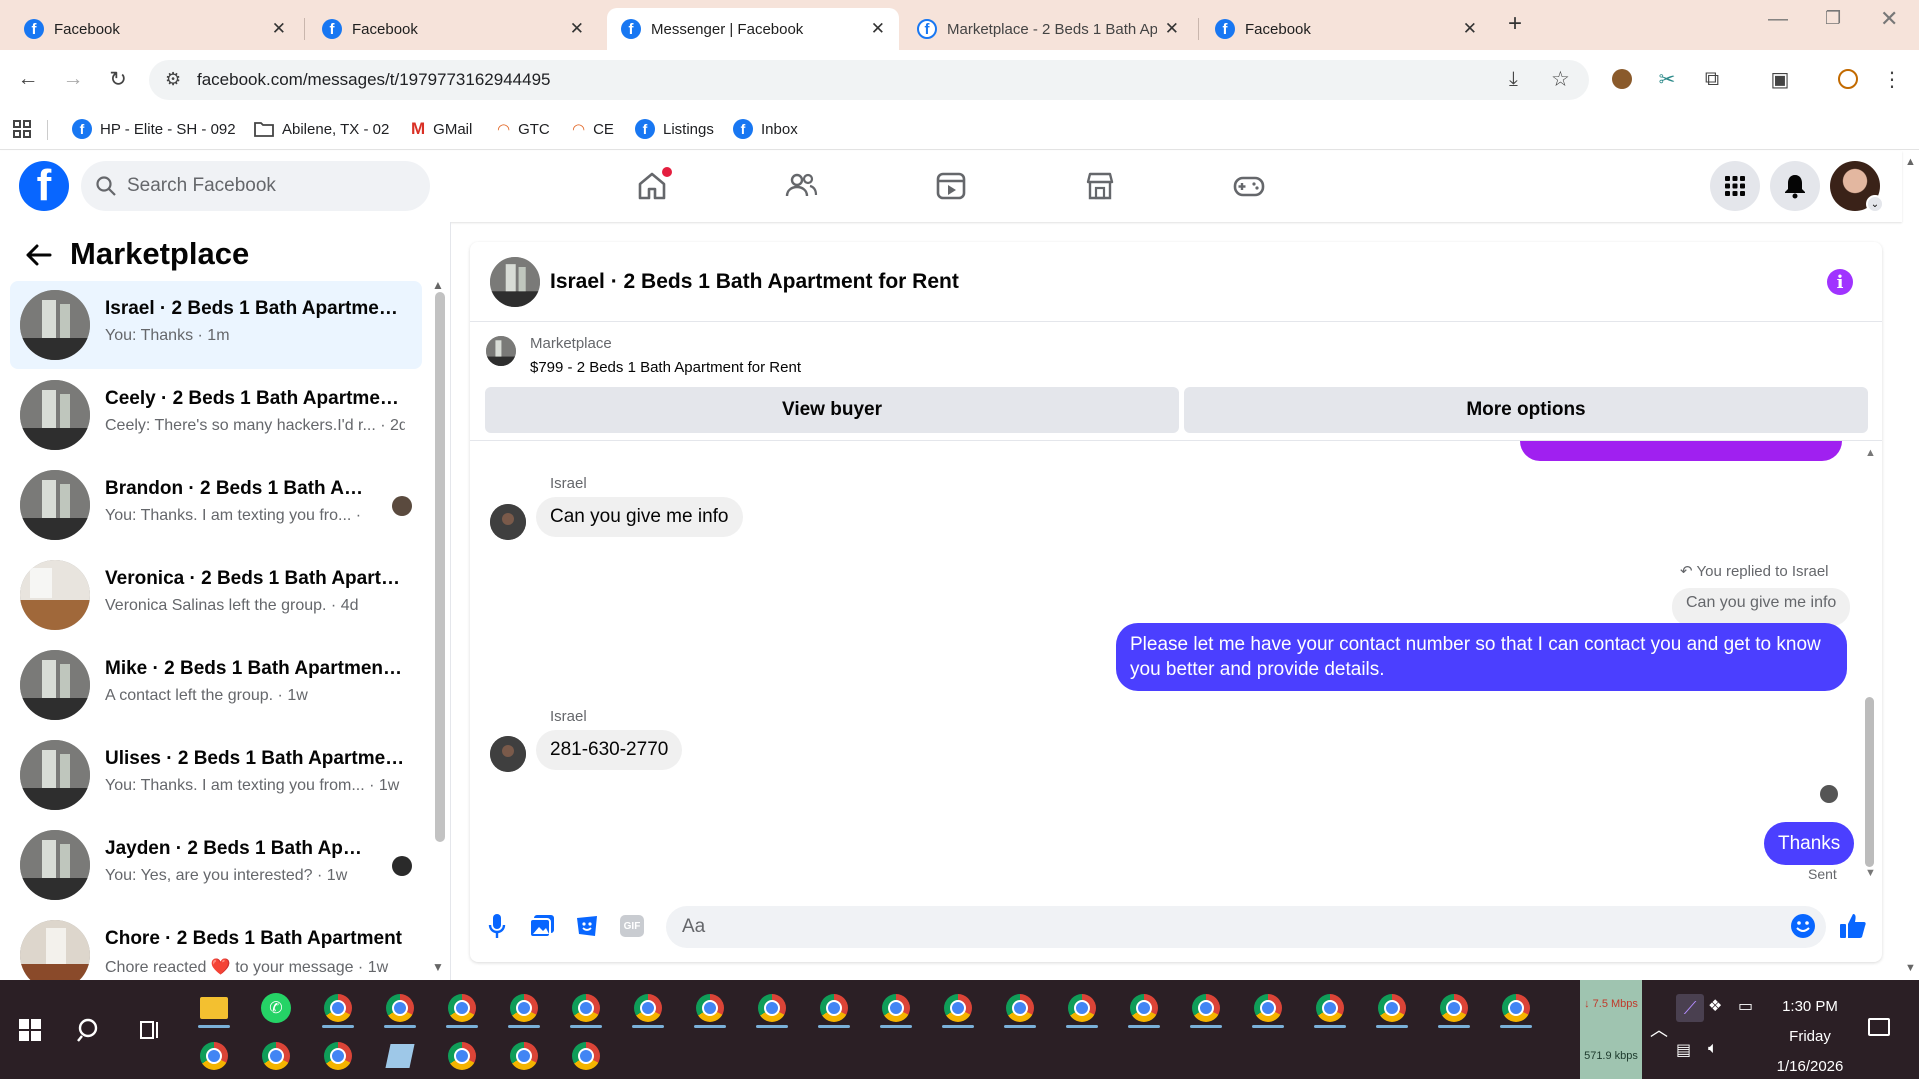 The image size is (1919, 1082). What do you see at coordinates (632, 926) in the screenshot?
I see `gif-icon: GIF` at bounding box center [632, 926].